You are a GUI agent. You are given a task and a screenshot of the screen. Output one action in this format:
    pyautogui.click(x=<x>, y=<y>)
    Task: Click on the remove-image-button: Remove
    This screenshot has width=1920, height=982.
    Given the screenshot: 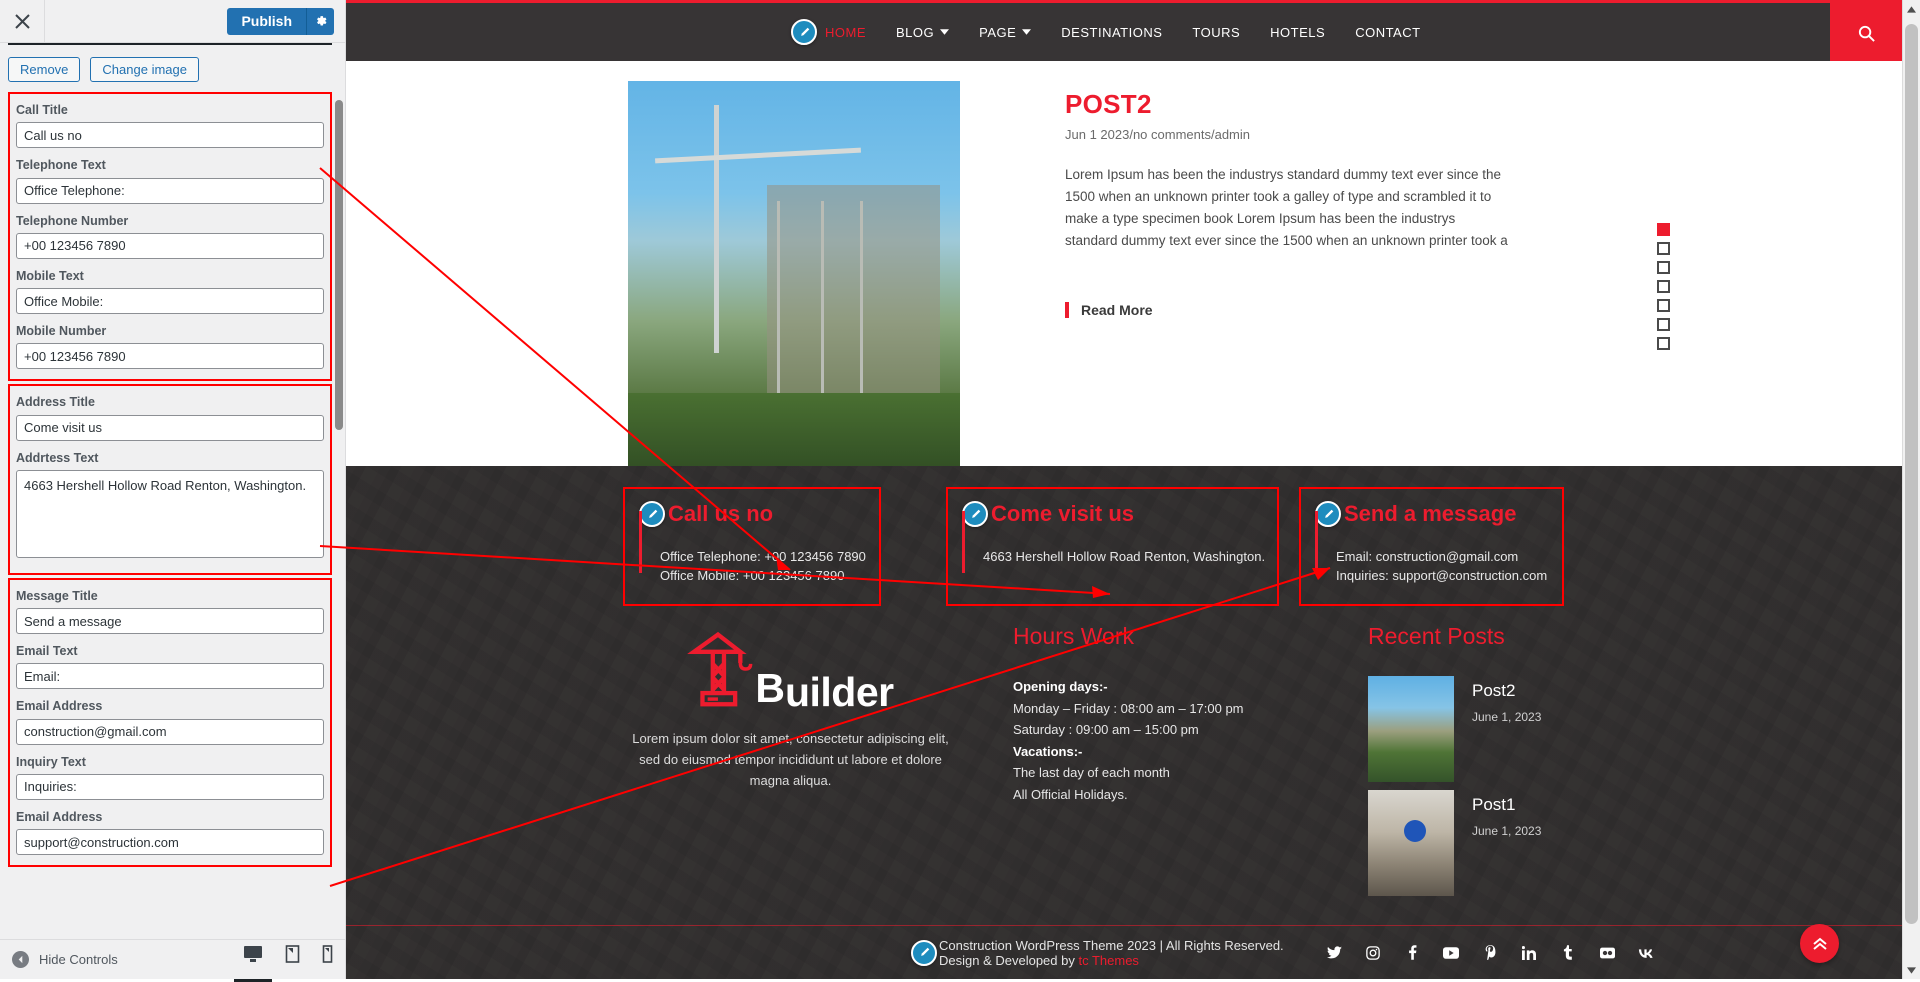 What is the action you would take?
    pyautogui.click(x=44, y=69)
    